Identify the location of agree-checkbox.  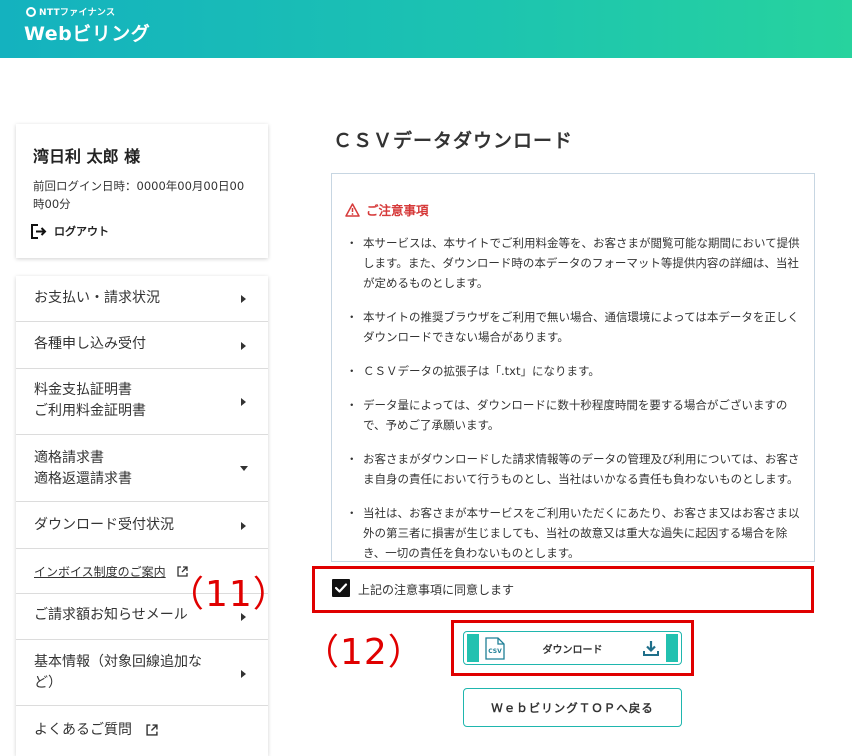
(341, 588).